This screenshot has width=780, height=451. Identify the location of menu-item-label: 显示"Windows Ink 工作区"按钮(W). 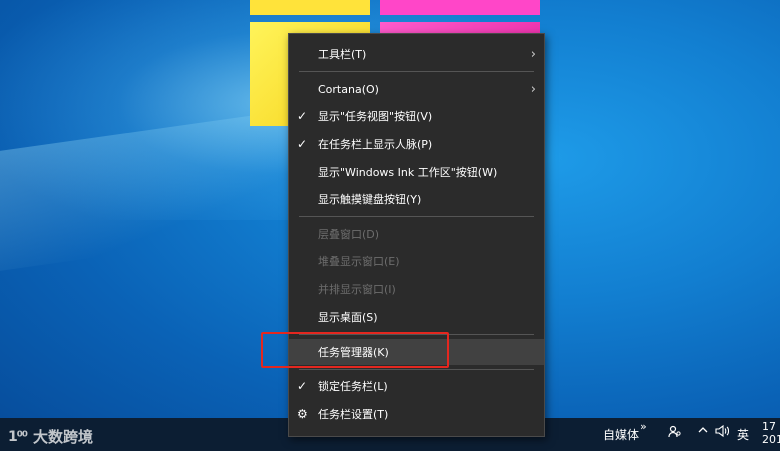
(408, 172).